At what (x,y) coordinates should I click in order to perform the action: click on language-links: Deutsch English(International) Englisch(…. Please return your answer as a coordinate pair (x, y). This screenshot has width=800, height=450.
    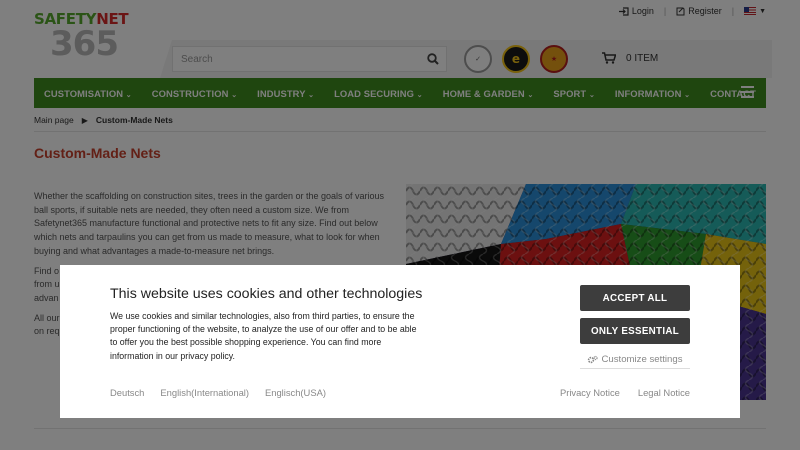
    Looking at the image, I should click on (218, 392).